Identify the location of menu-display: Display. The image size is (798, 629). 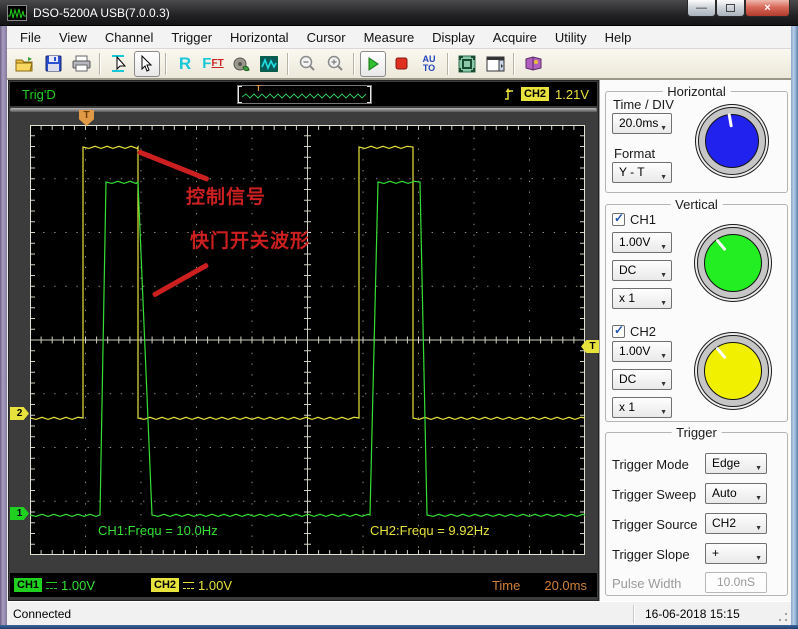
(453, 37).